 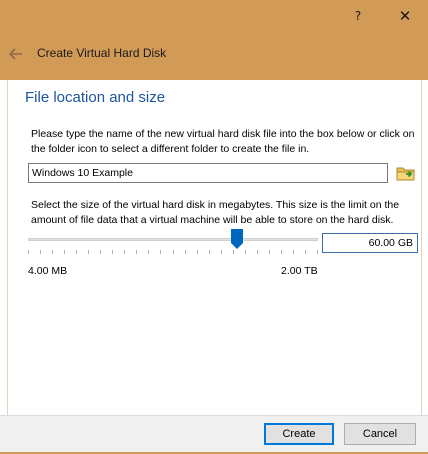 What do you see at coordinates (358, 16) in the screenshot?
I see `help-button: ?` at bounding box center [358, 16].